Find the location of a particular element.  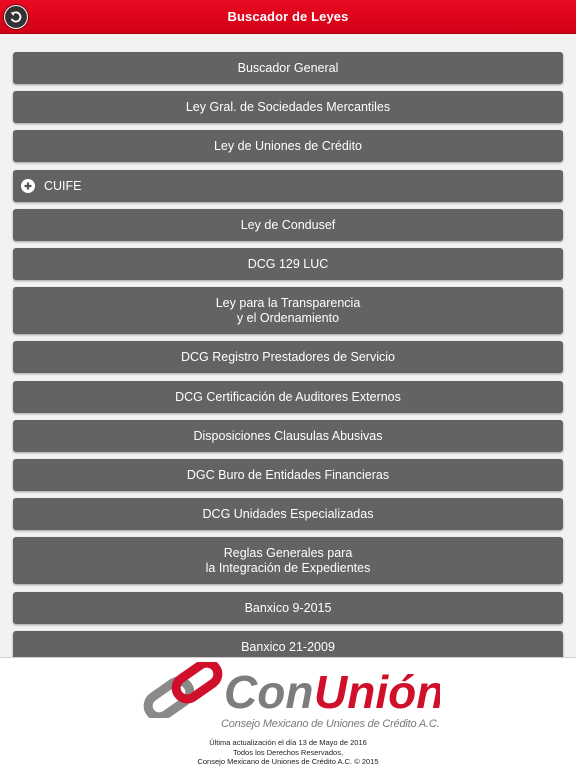

menu-item-cuife: CUIFE is located at coordinates (288, 186).